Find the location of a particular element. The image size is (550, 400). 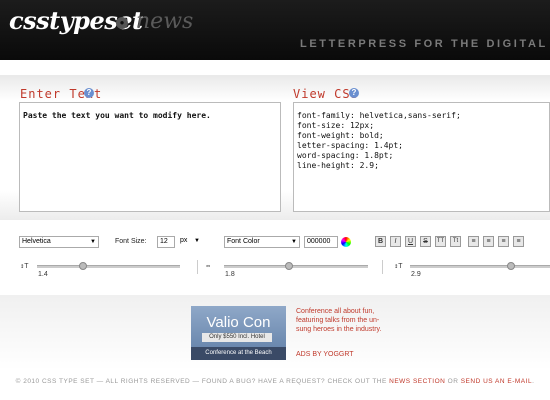

letter-spacing-slider is located at coordinates (108, 266).